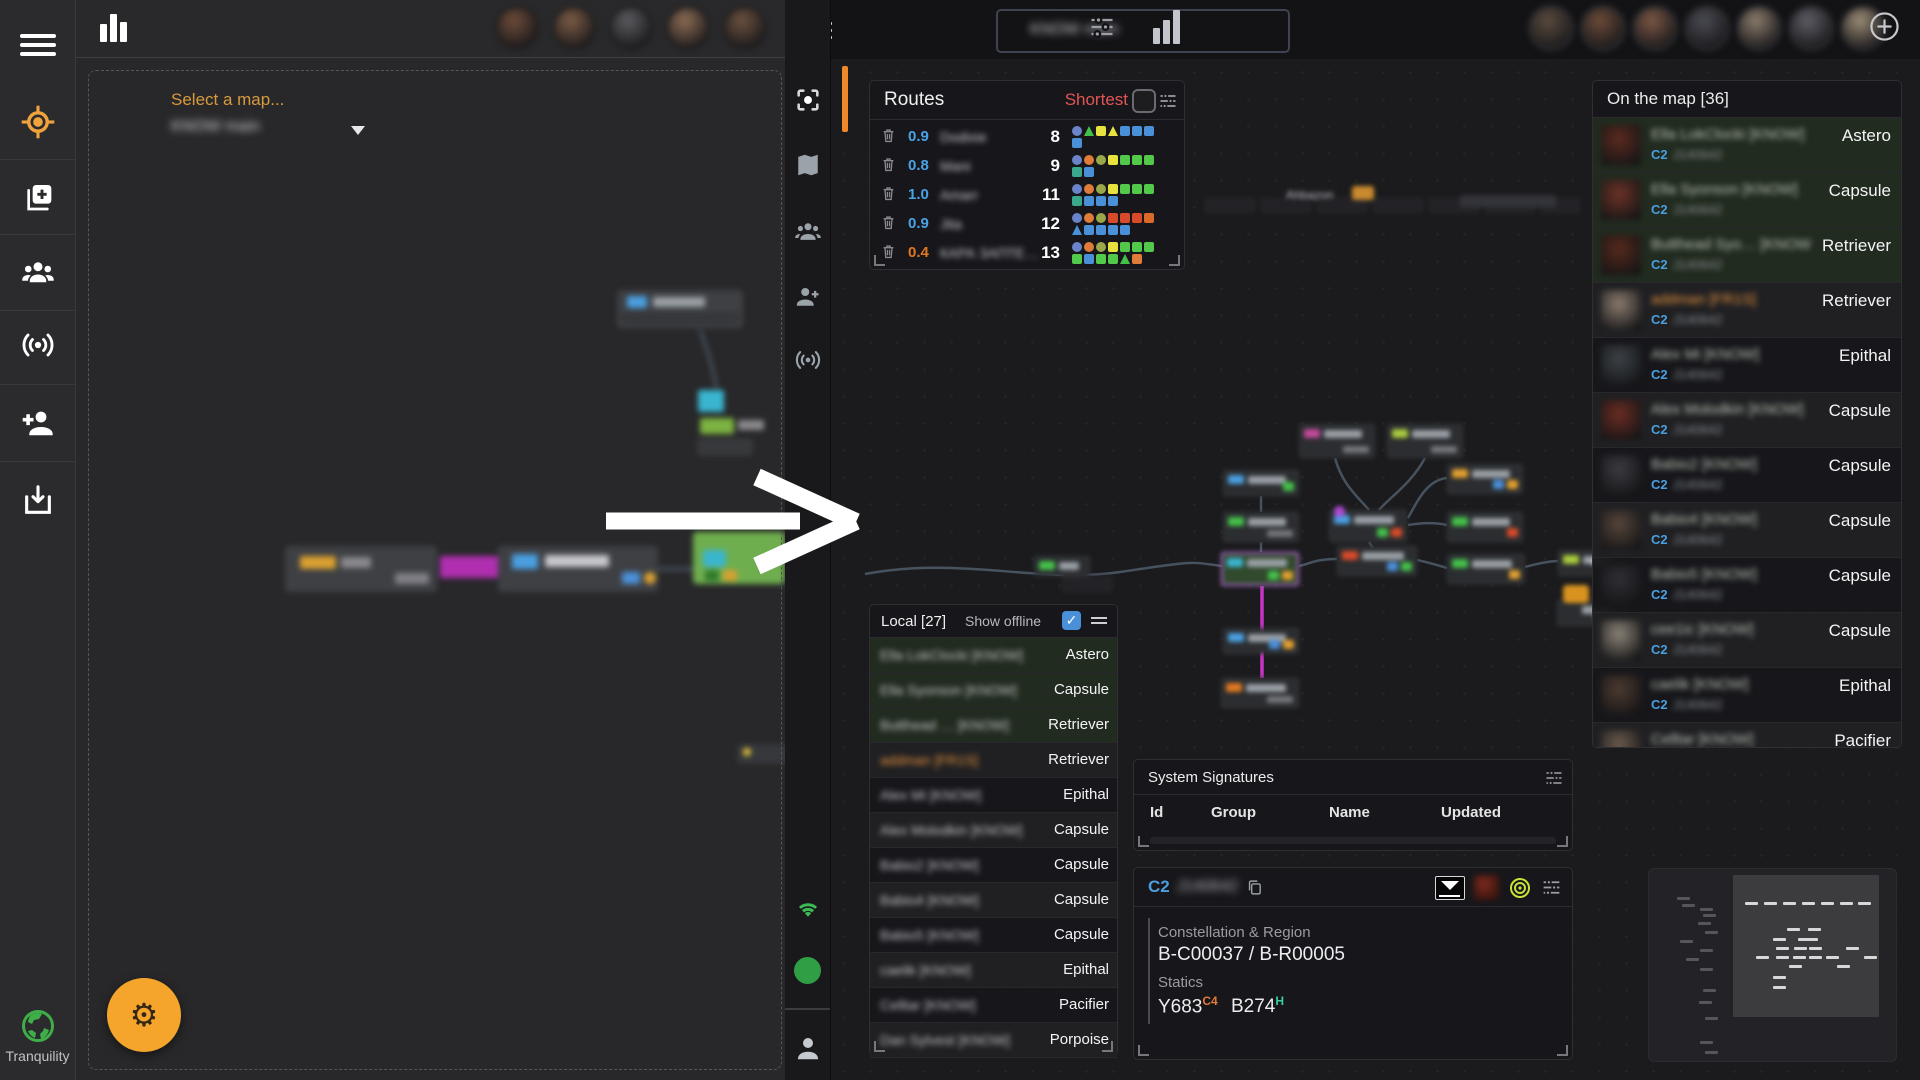 The width and height of the screenshot is (1920, 1080). Describe the element at coordinates (1254, 887) in the screenshot. I see `copy-icon` at that location.